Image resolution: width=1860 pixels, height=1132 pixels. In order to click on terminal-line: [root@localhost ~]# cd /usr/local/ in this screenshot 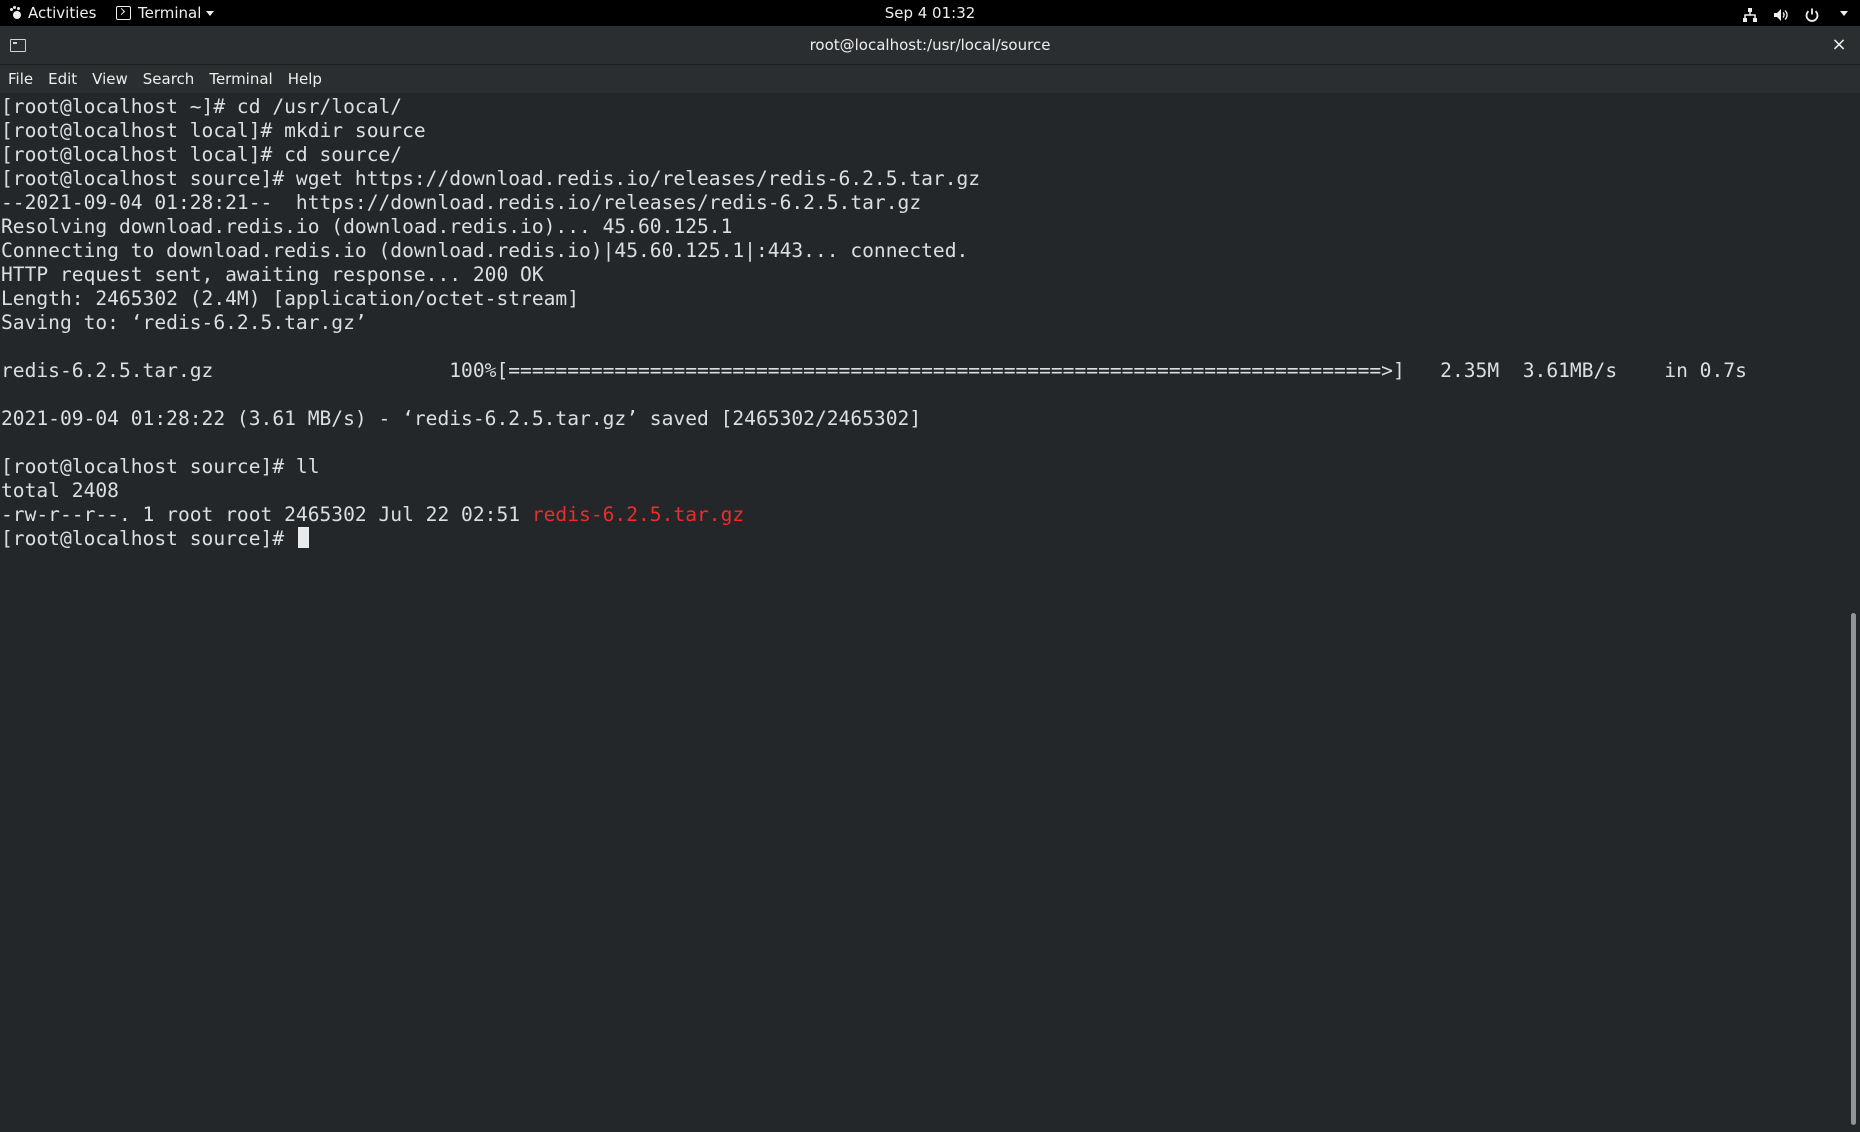, I will do `click(202, 106)`.